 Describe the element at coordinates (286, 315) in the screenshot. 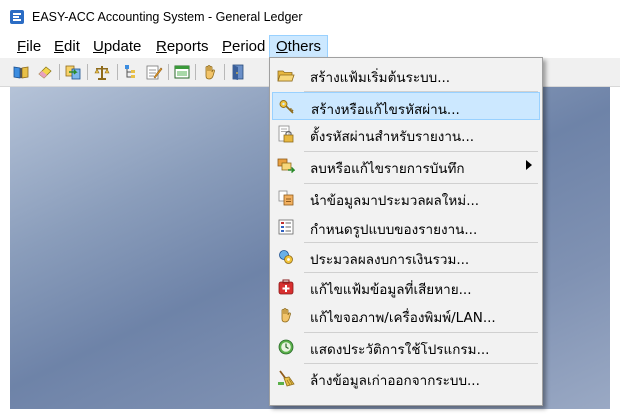

I see `hand-config-icon` at that location.